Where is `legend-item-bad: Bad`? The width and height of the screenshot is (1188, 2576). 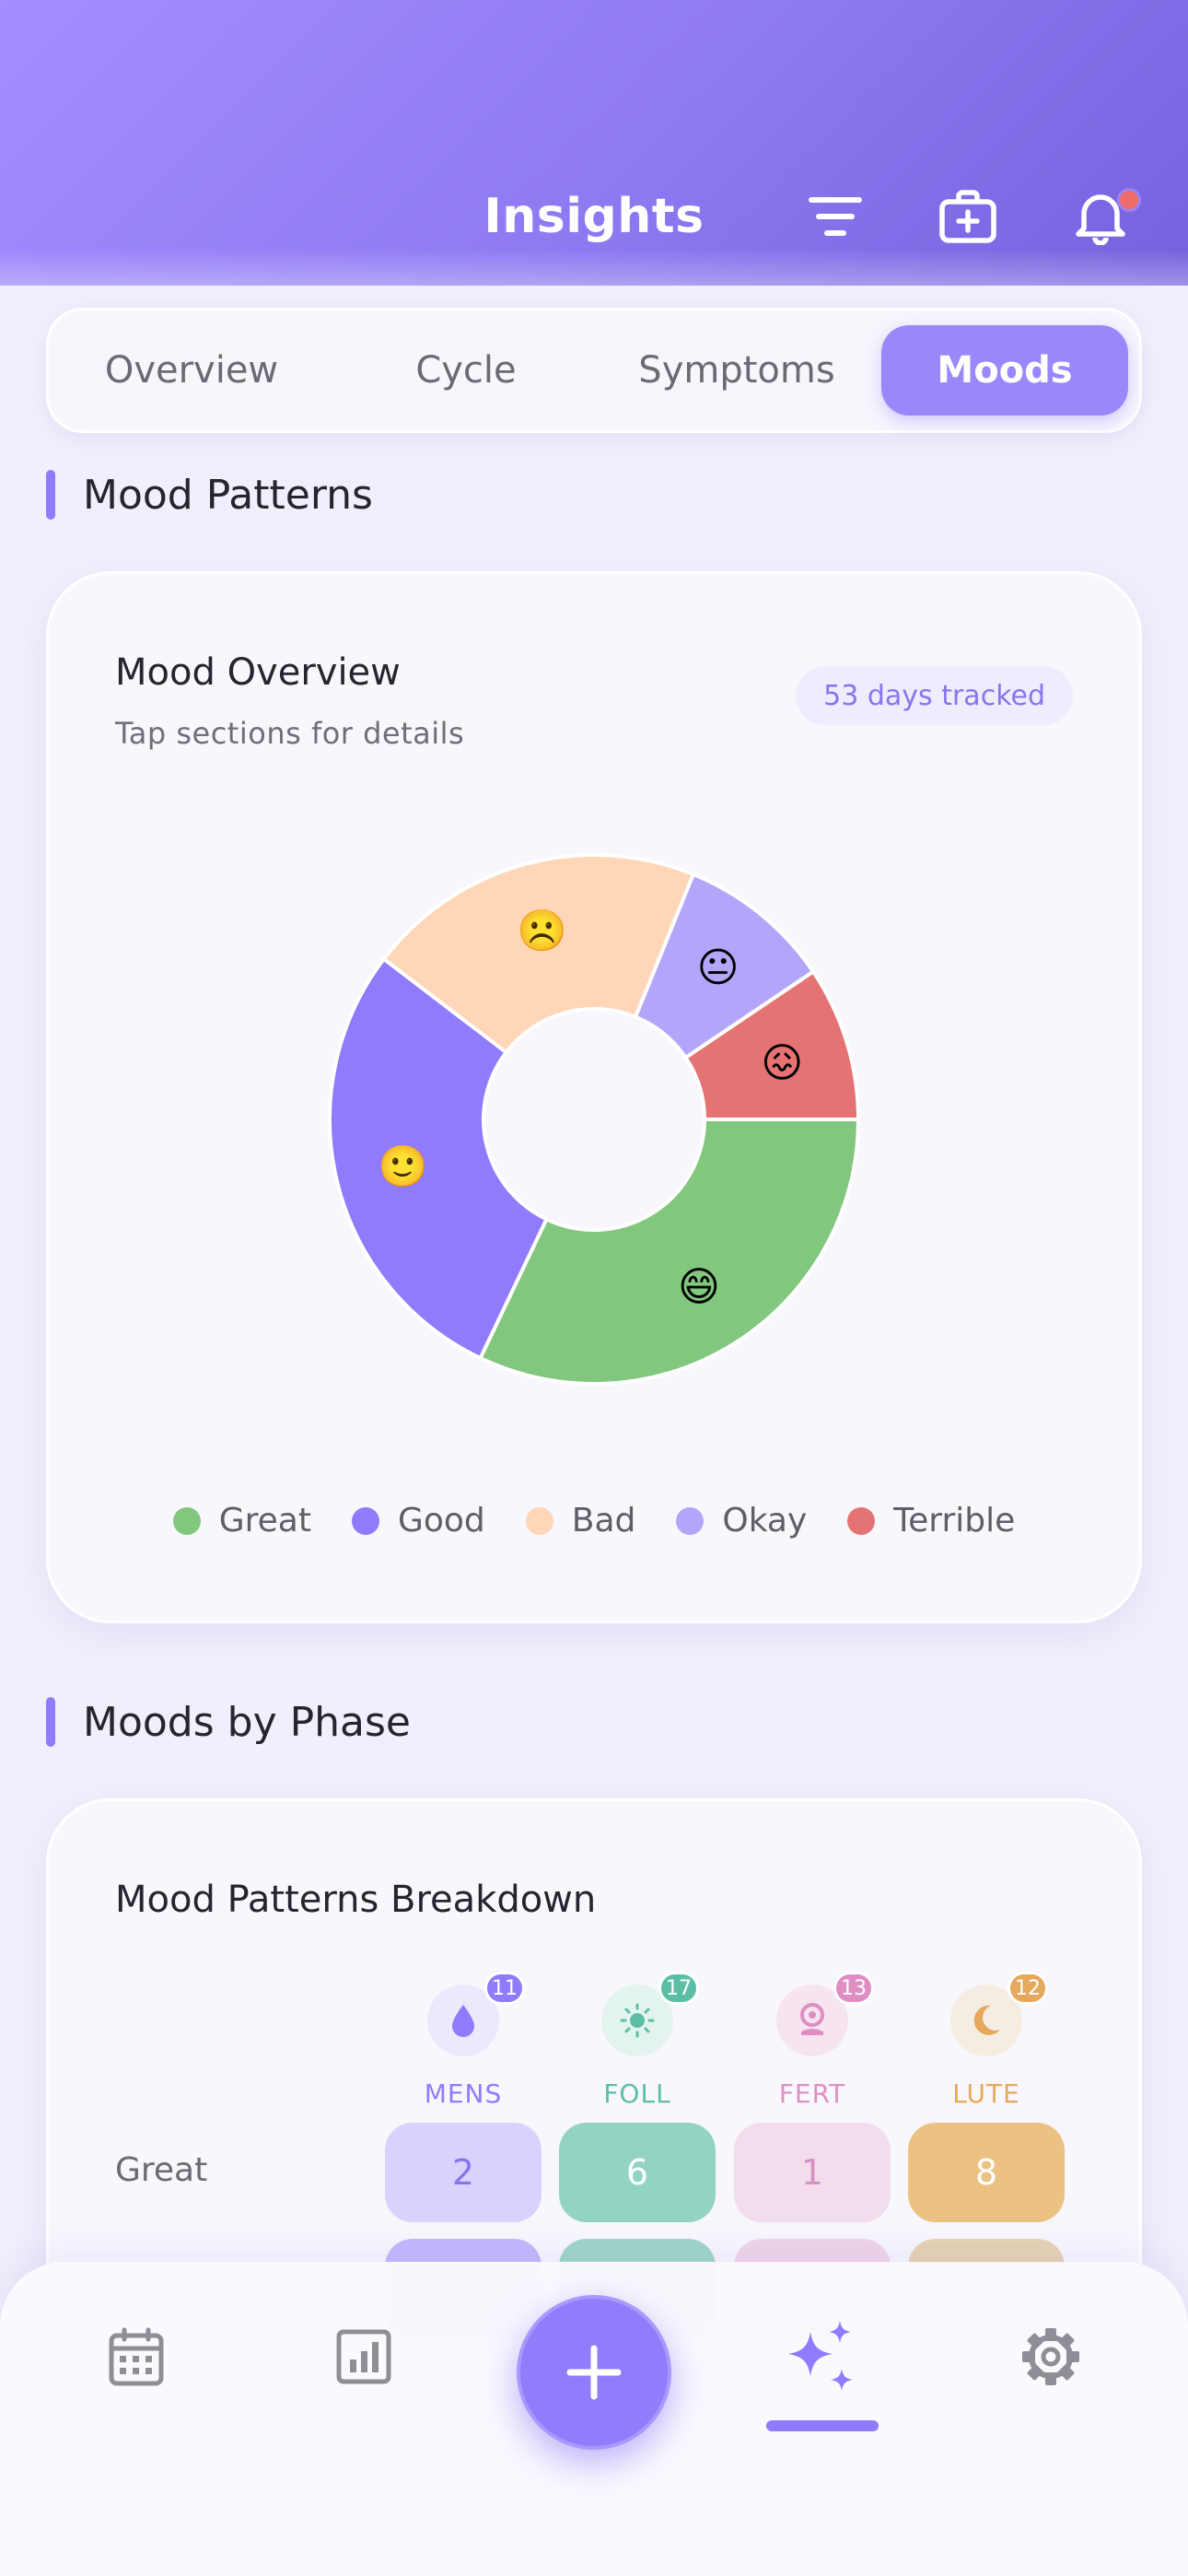
legend-item-bad: Bad is located at coordinates (580, 1521).